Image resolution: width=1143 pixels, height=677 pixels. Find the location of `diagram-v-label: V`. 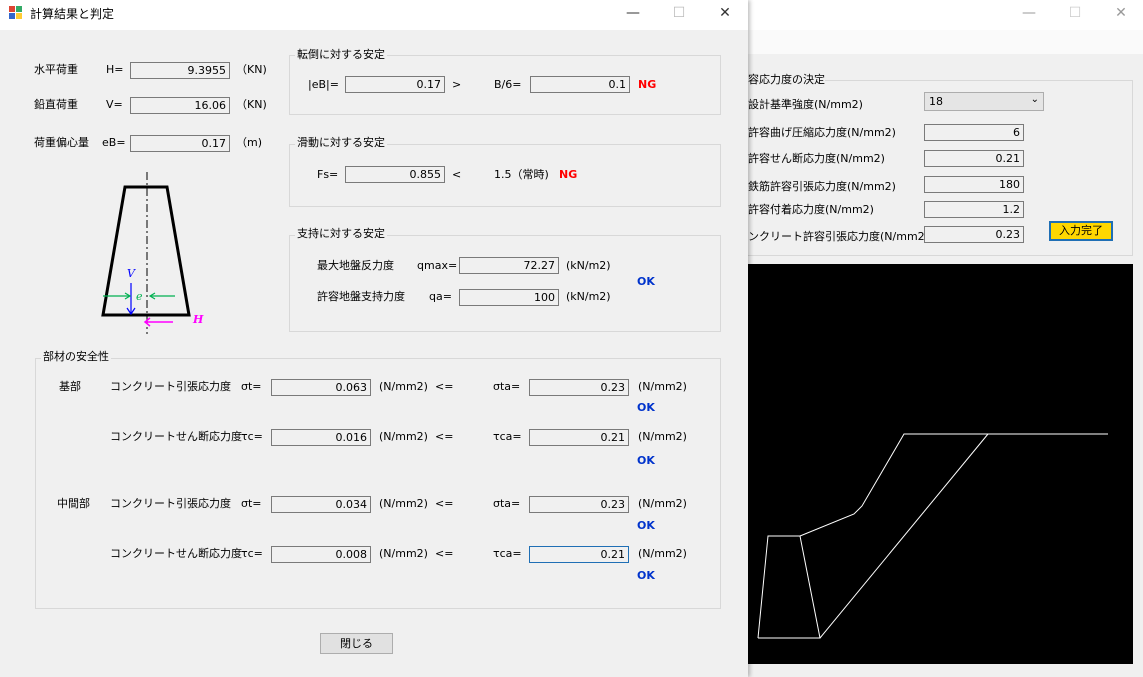

diagram-v-label: V is located at coordinates (131, 273).